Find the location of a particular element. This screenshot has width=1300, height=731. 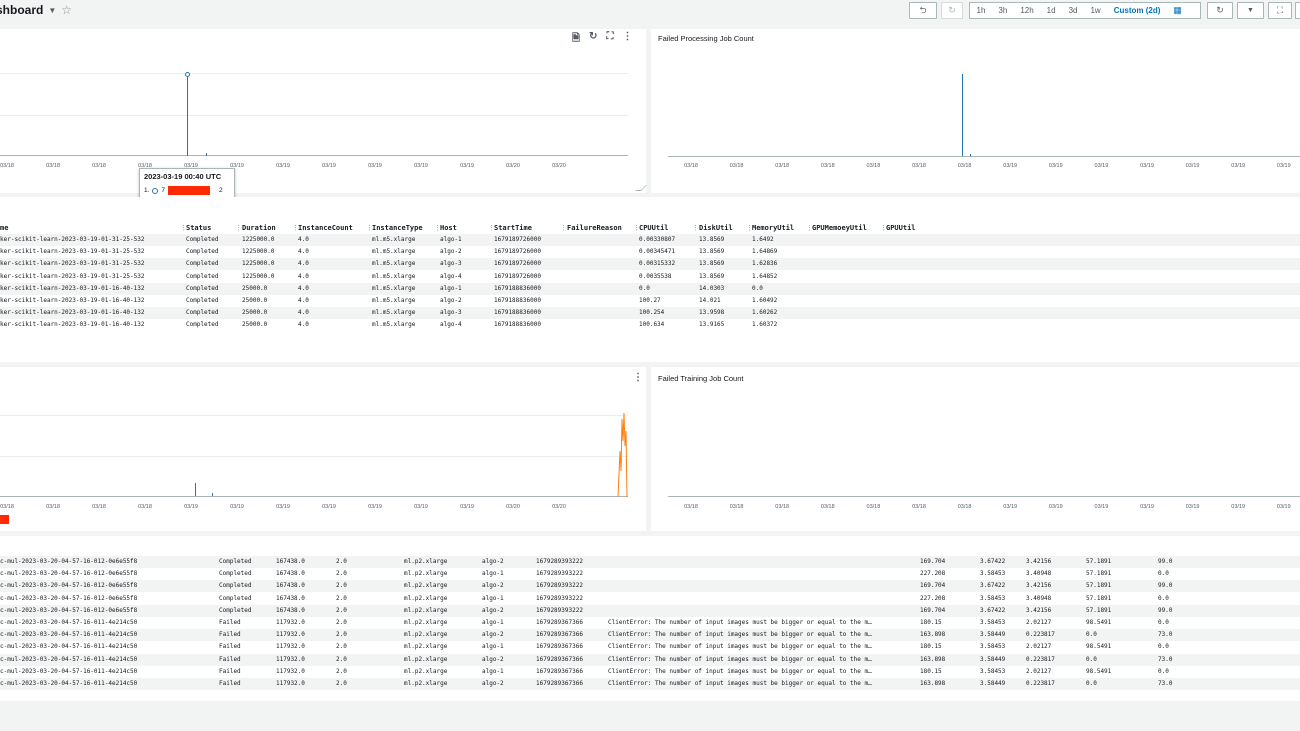

redo-button: ↻ is located at coordinates (952, 10).